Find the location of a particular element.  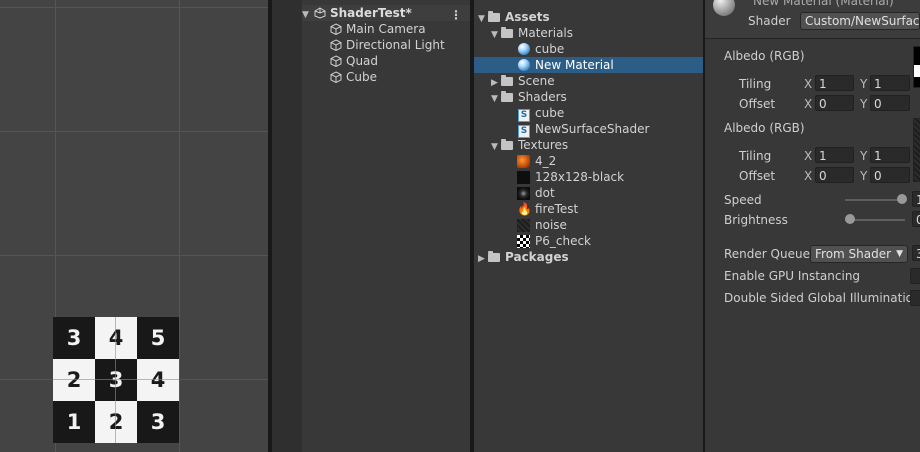

speed-value-field: 1 is located at coordinates (916, 199).